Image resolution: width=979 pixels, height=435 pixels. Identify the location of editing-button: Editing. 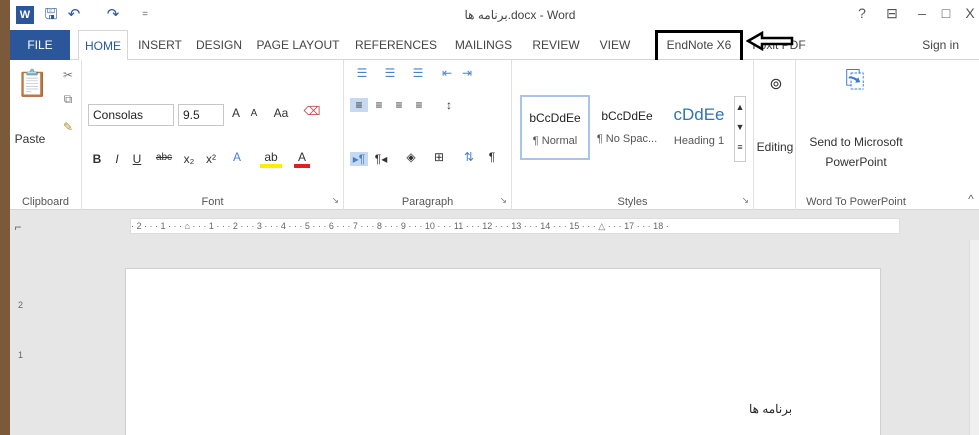
(775, 147).